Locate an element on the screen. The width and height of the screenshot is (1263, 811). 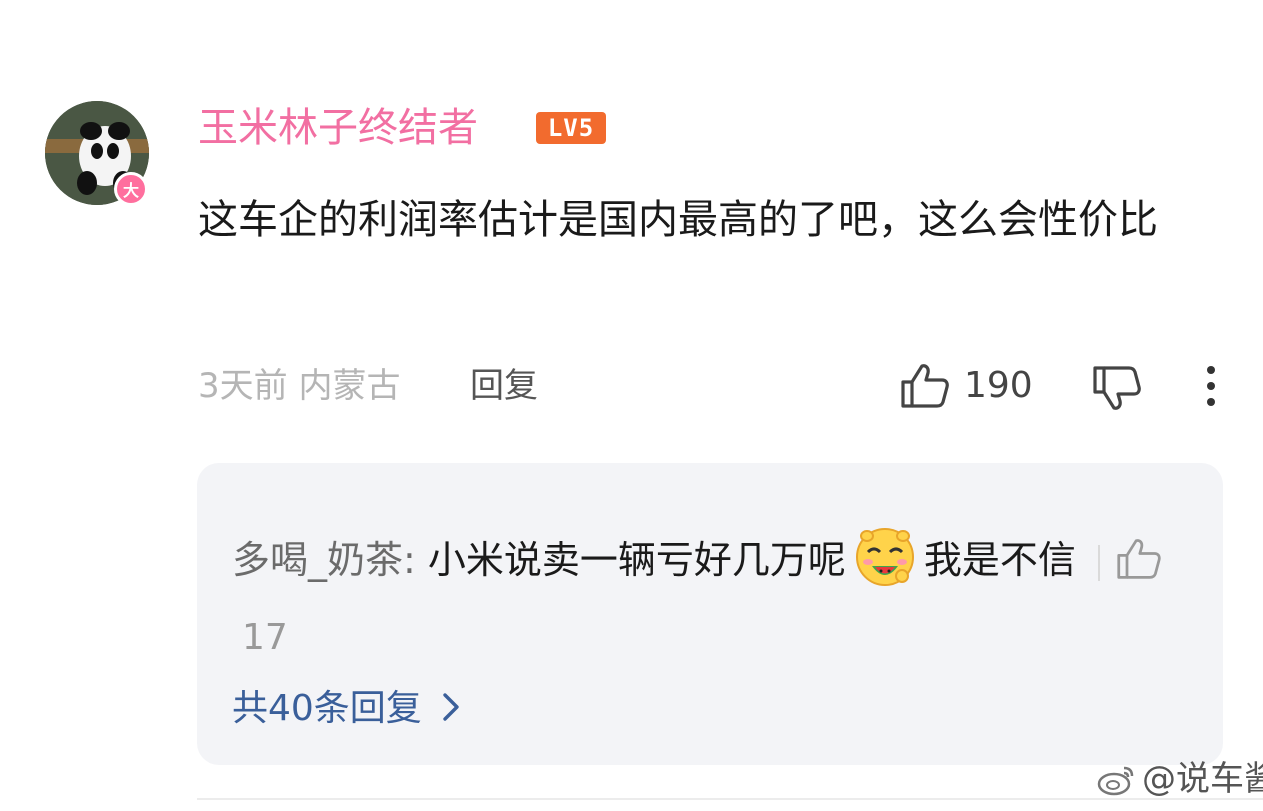
reply-button: 回复 is located at coordinates (504, 386).